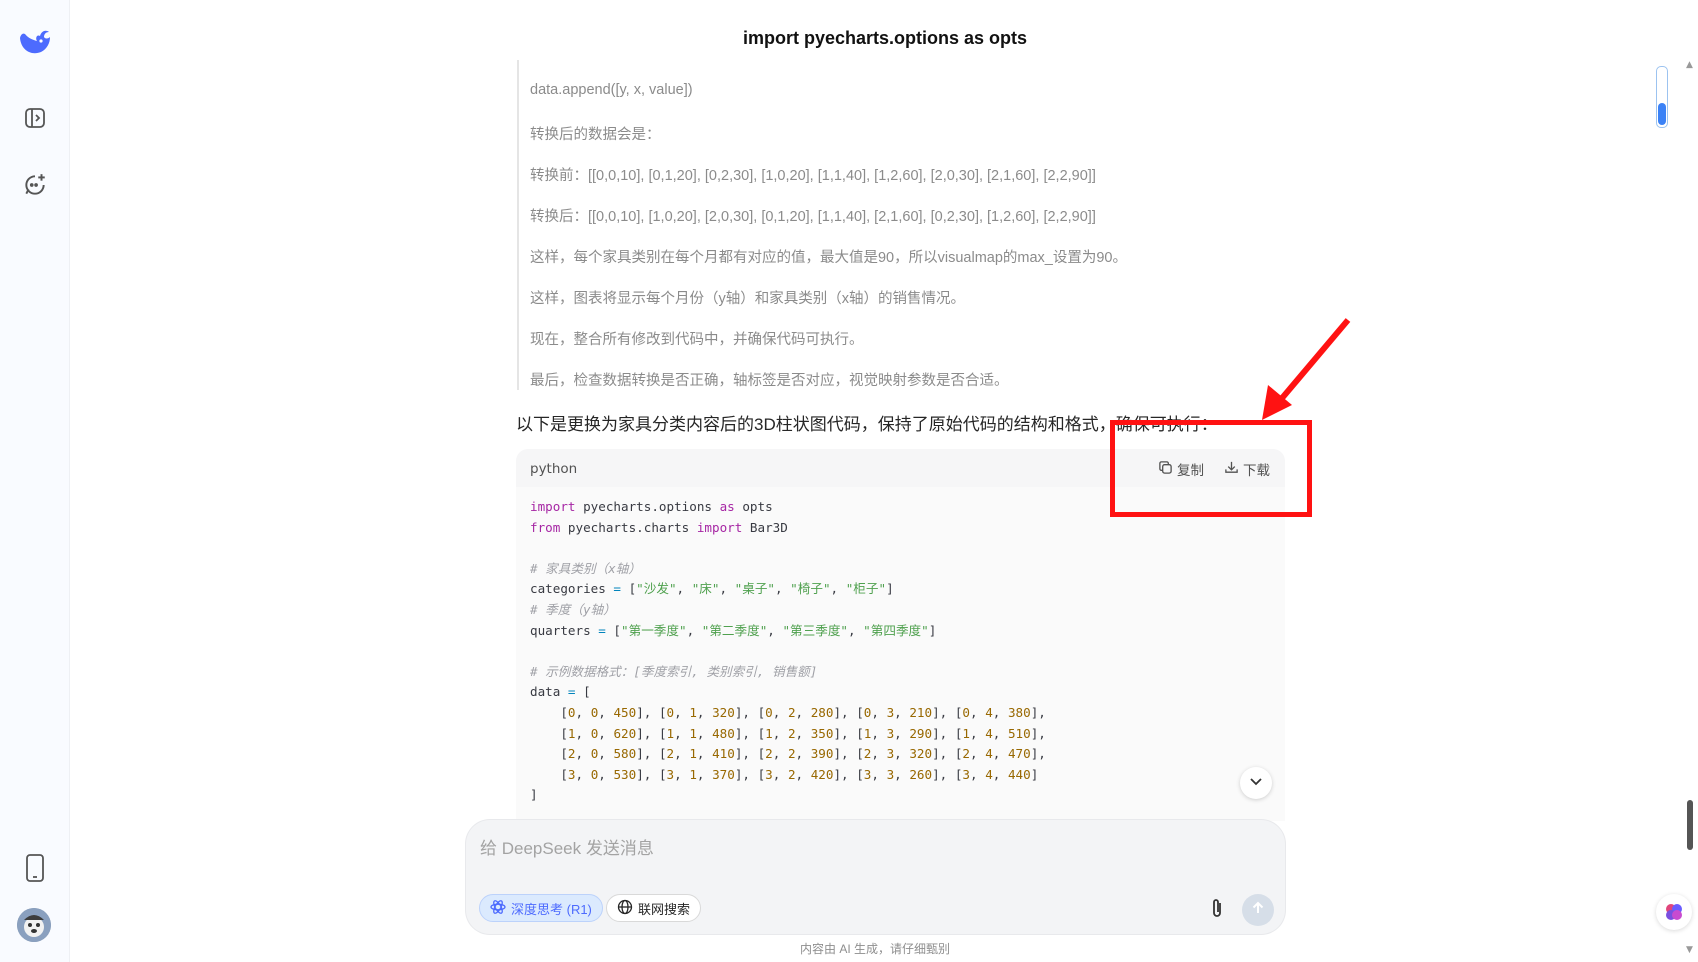 The height and width of the screenshot is (962, 1698). What do you see at coordinates (567, 846) in the screenshot?
I see `message-input: 给 DeepSeek 发送消息` at bounding box center [567, 846].